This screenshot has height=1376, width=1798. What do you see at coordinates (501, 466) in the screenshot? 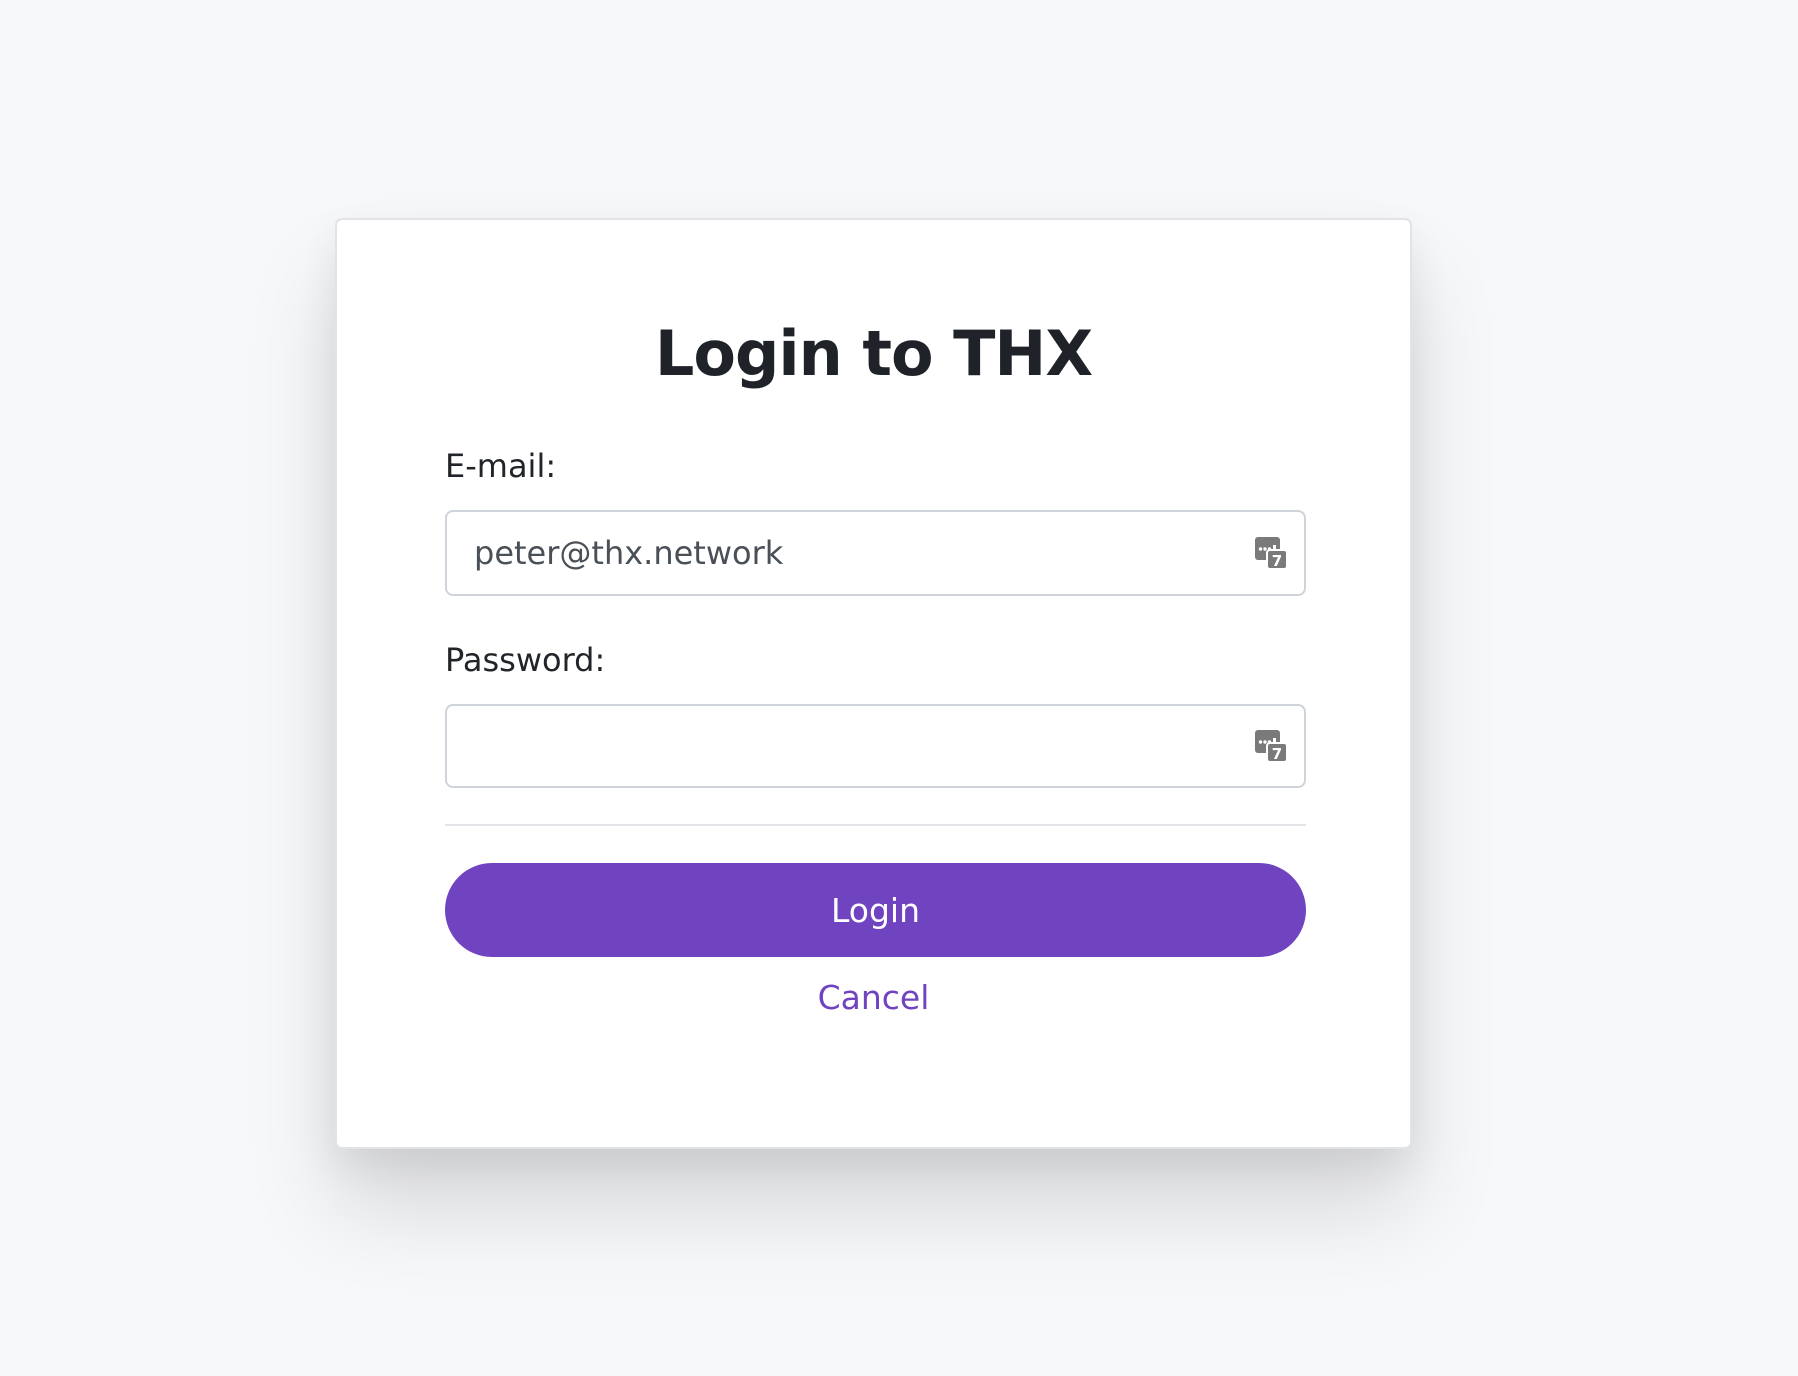
I see `email-label: E-mail:` at bounding box center [501, 466].